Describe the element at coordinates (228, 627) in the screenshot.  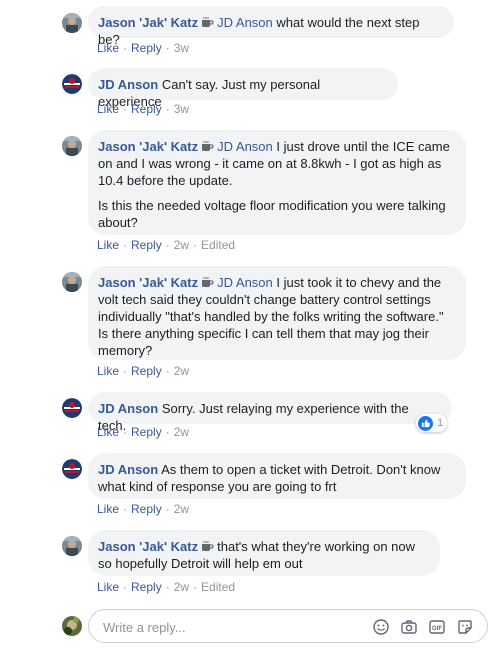
I see `reply-input` at that location.